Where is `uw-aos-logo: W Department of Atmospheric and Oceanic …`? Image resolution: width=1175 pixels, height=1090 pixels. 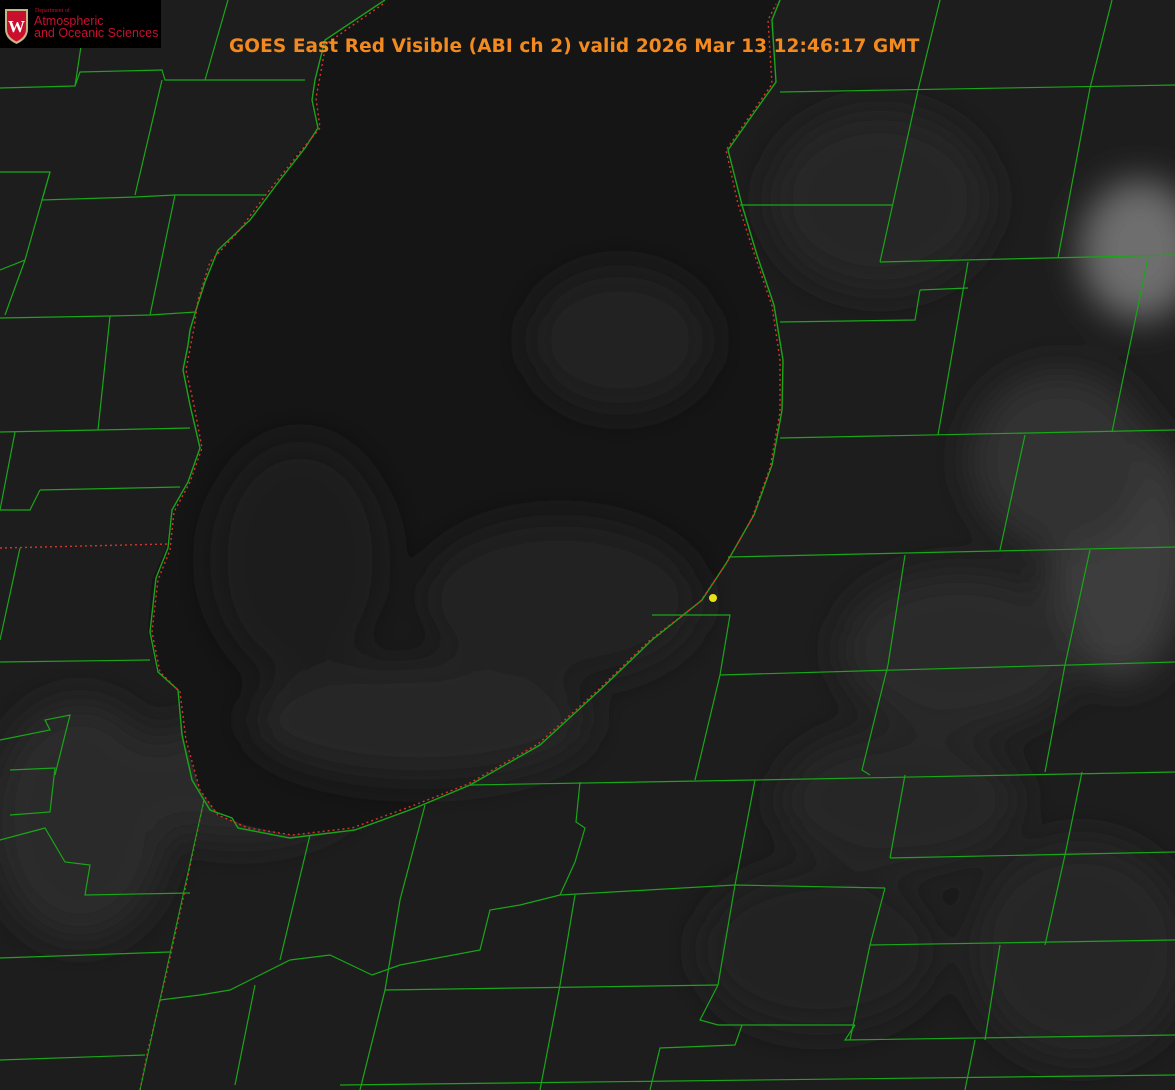 uw-aos-logo: W Department of Atmospheric and Oceanic … is located at coordinates (80, 24).